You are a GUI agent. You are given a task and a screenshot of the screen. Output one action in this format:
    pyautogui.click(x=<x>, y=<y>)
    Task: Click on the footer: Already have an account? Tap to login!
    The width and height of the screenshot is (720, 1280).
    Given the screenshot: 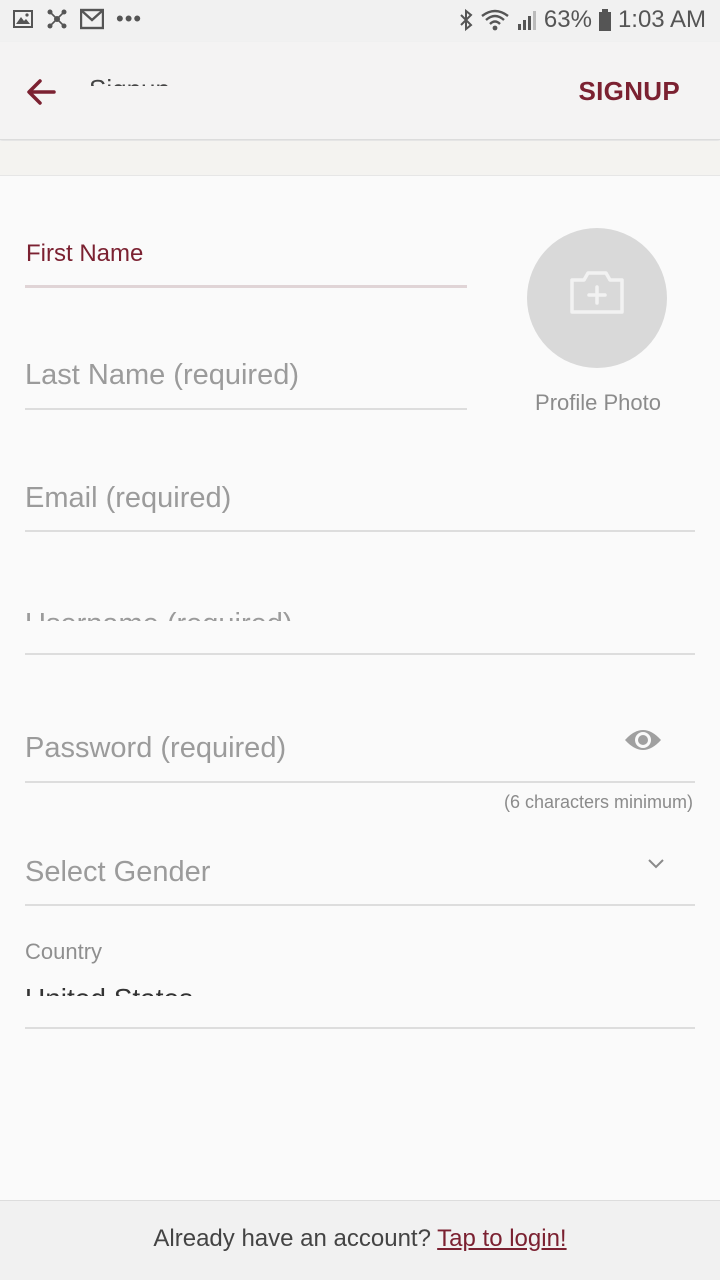 What is the action you would take?
    pyautogui.click(x=360, y=1240)
    